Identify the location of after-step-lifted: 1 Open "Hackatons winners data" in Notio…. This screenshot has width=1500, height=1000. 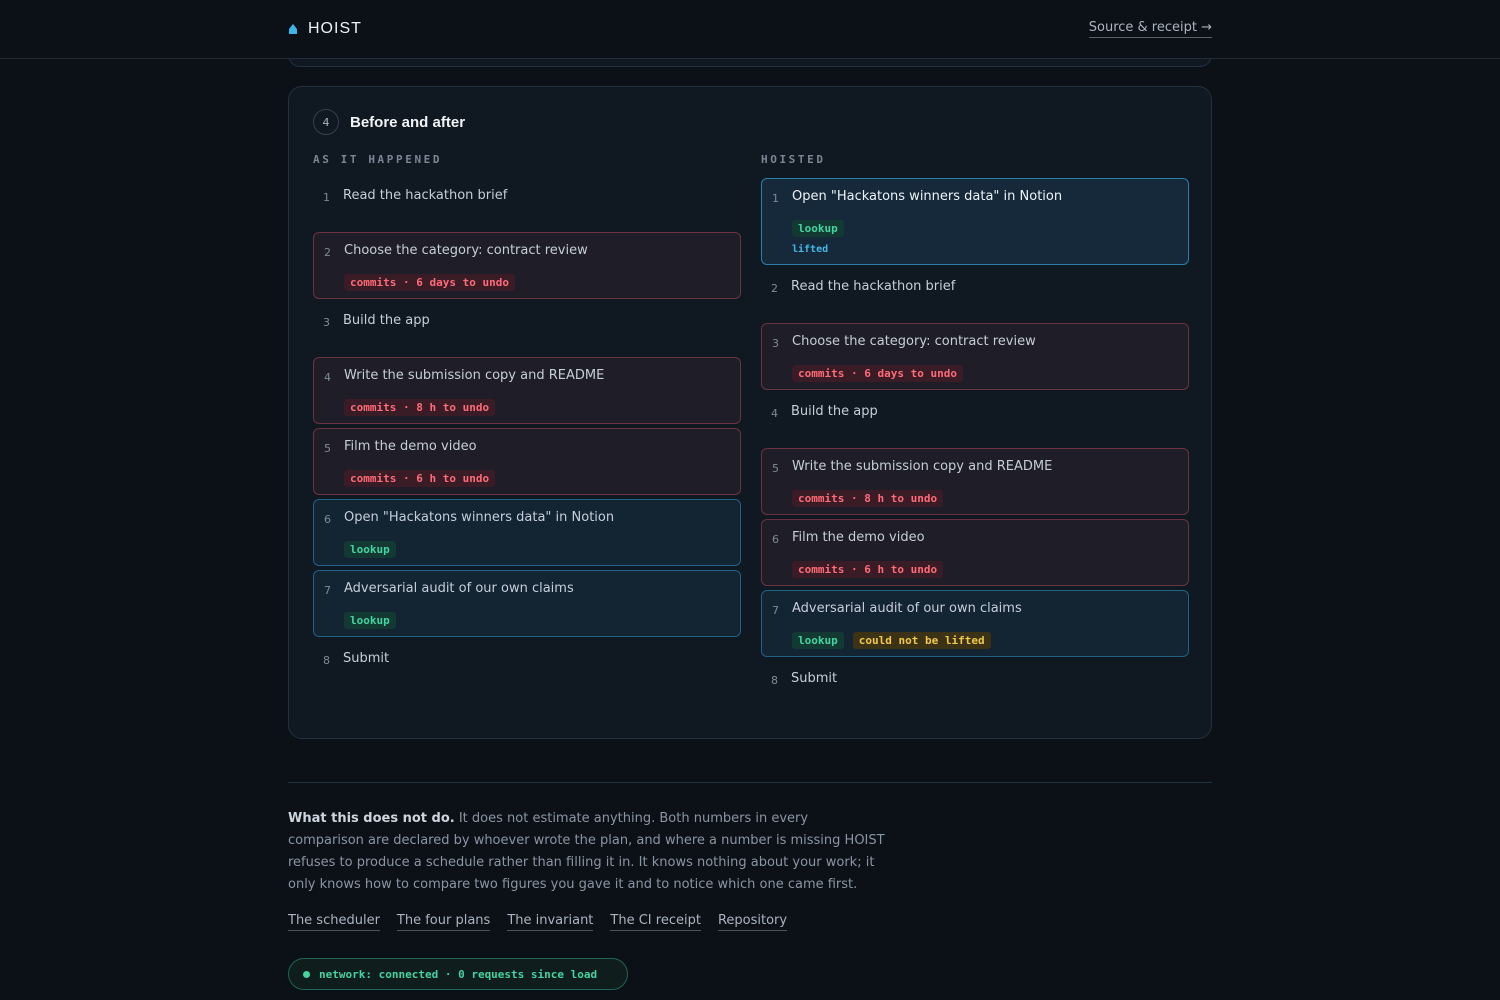
(975, 221).